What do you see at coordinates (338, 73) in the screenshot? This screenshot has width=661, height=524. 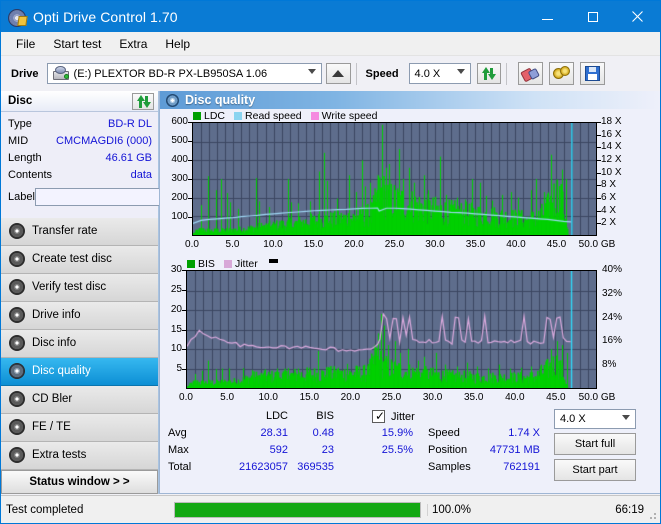 I see `eject-button` at bounding box center [338, 73].